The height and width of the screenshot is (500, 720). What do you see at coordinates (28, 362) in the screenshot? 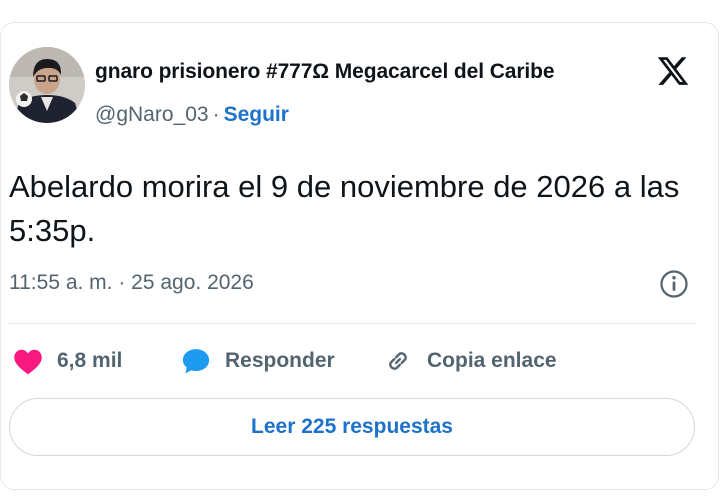
I see `heart-icon` at bounding box center [28, 362].